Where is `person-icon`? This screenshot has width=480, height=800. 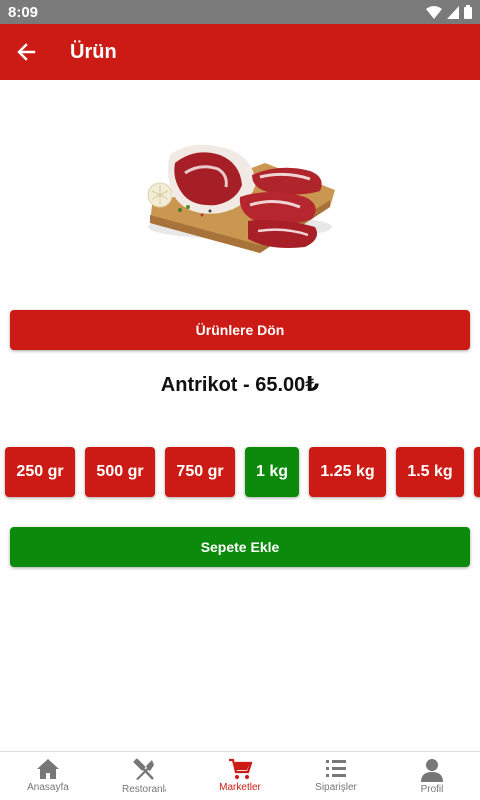 person-icon is located at coordinates (432, 770).